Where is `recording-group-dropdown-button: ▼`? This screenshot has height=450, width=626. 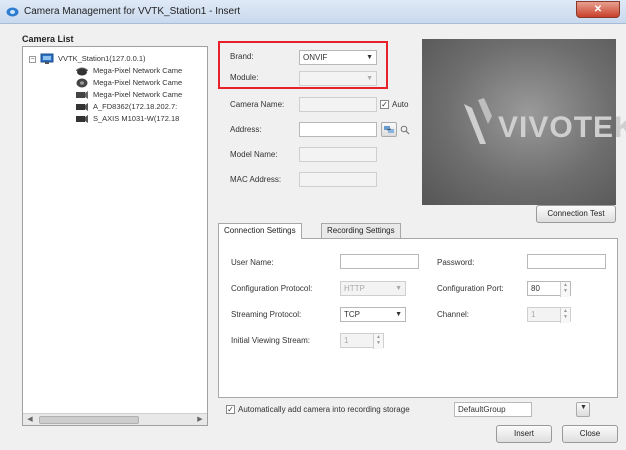 recording-group-dropdown-button: ▼ is located at coordinates (583, 409).